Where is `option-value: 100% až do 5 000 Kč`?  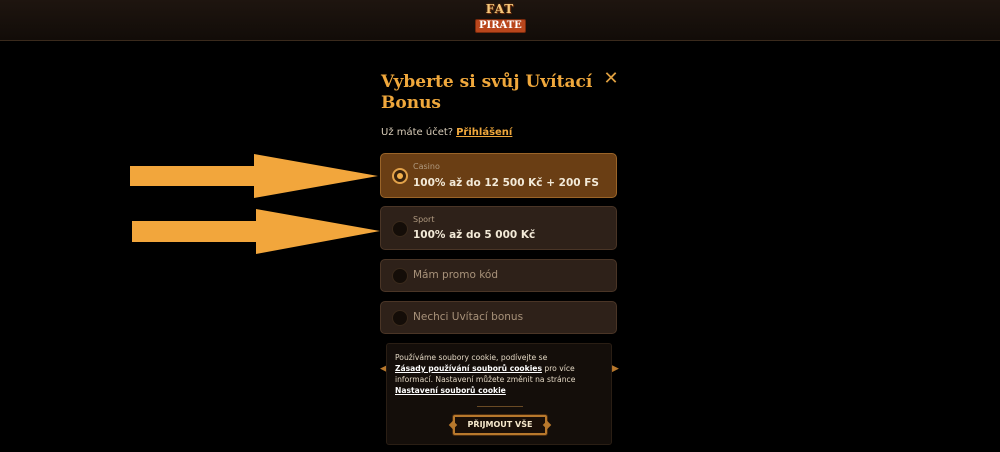 option-value: 100% až do 5 000 Kč is located at coordinates (474, 235).